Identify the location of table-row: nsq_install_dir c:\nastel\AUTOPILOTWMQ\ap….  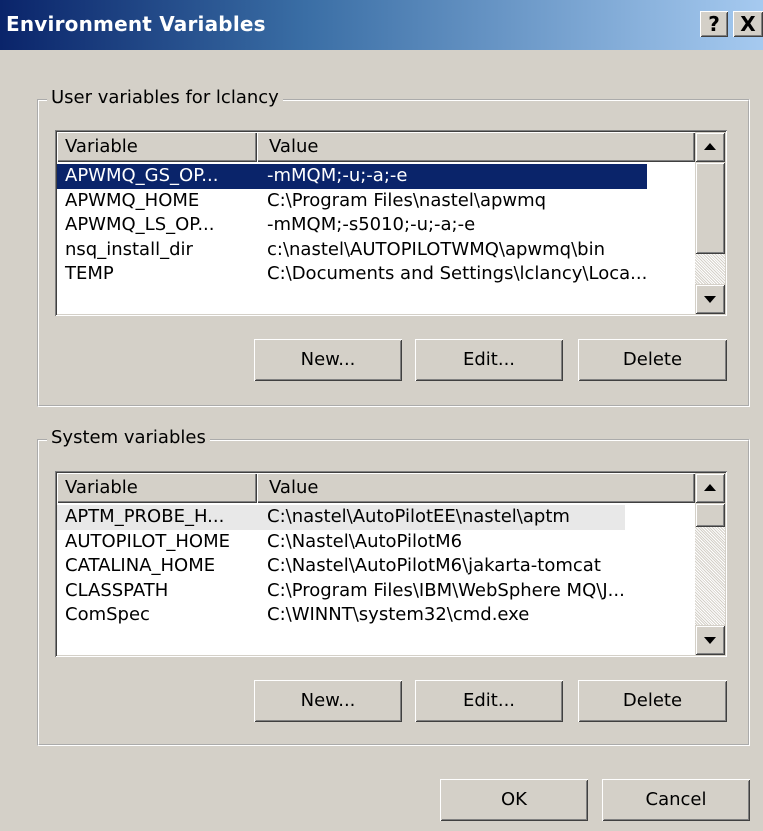
(352, 250).